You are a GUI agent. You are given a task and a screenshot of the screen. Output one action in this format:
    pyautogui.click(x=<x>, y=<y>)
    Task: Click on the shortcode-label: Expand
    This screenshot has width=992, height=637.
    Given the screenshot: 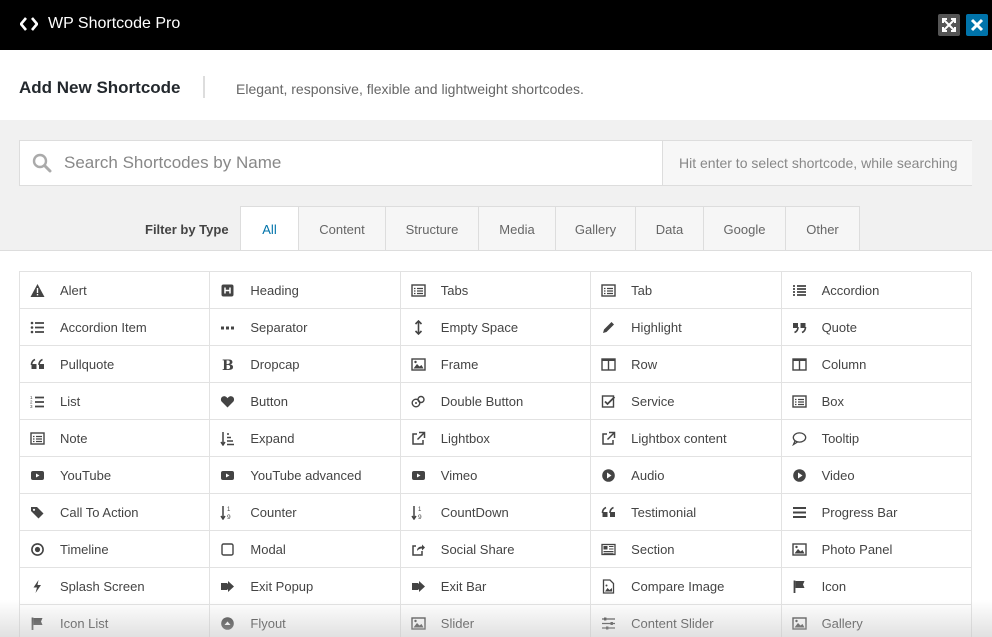 What is the action you would take?
    pyautogui.click(x=272, y=438)
    